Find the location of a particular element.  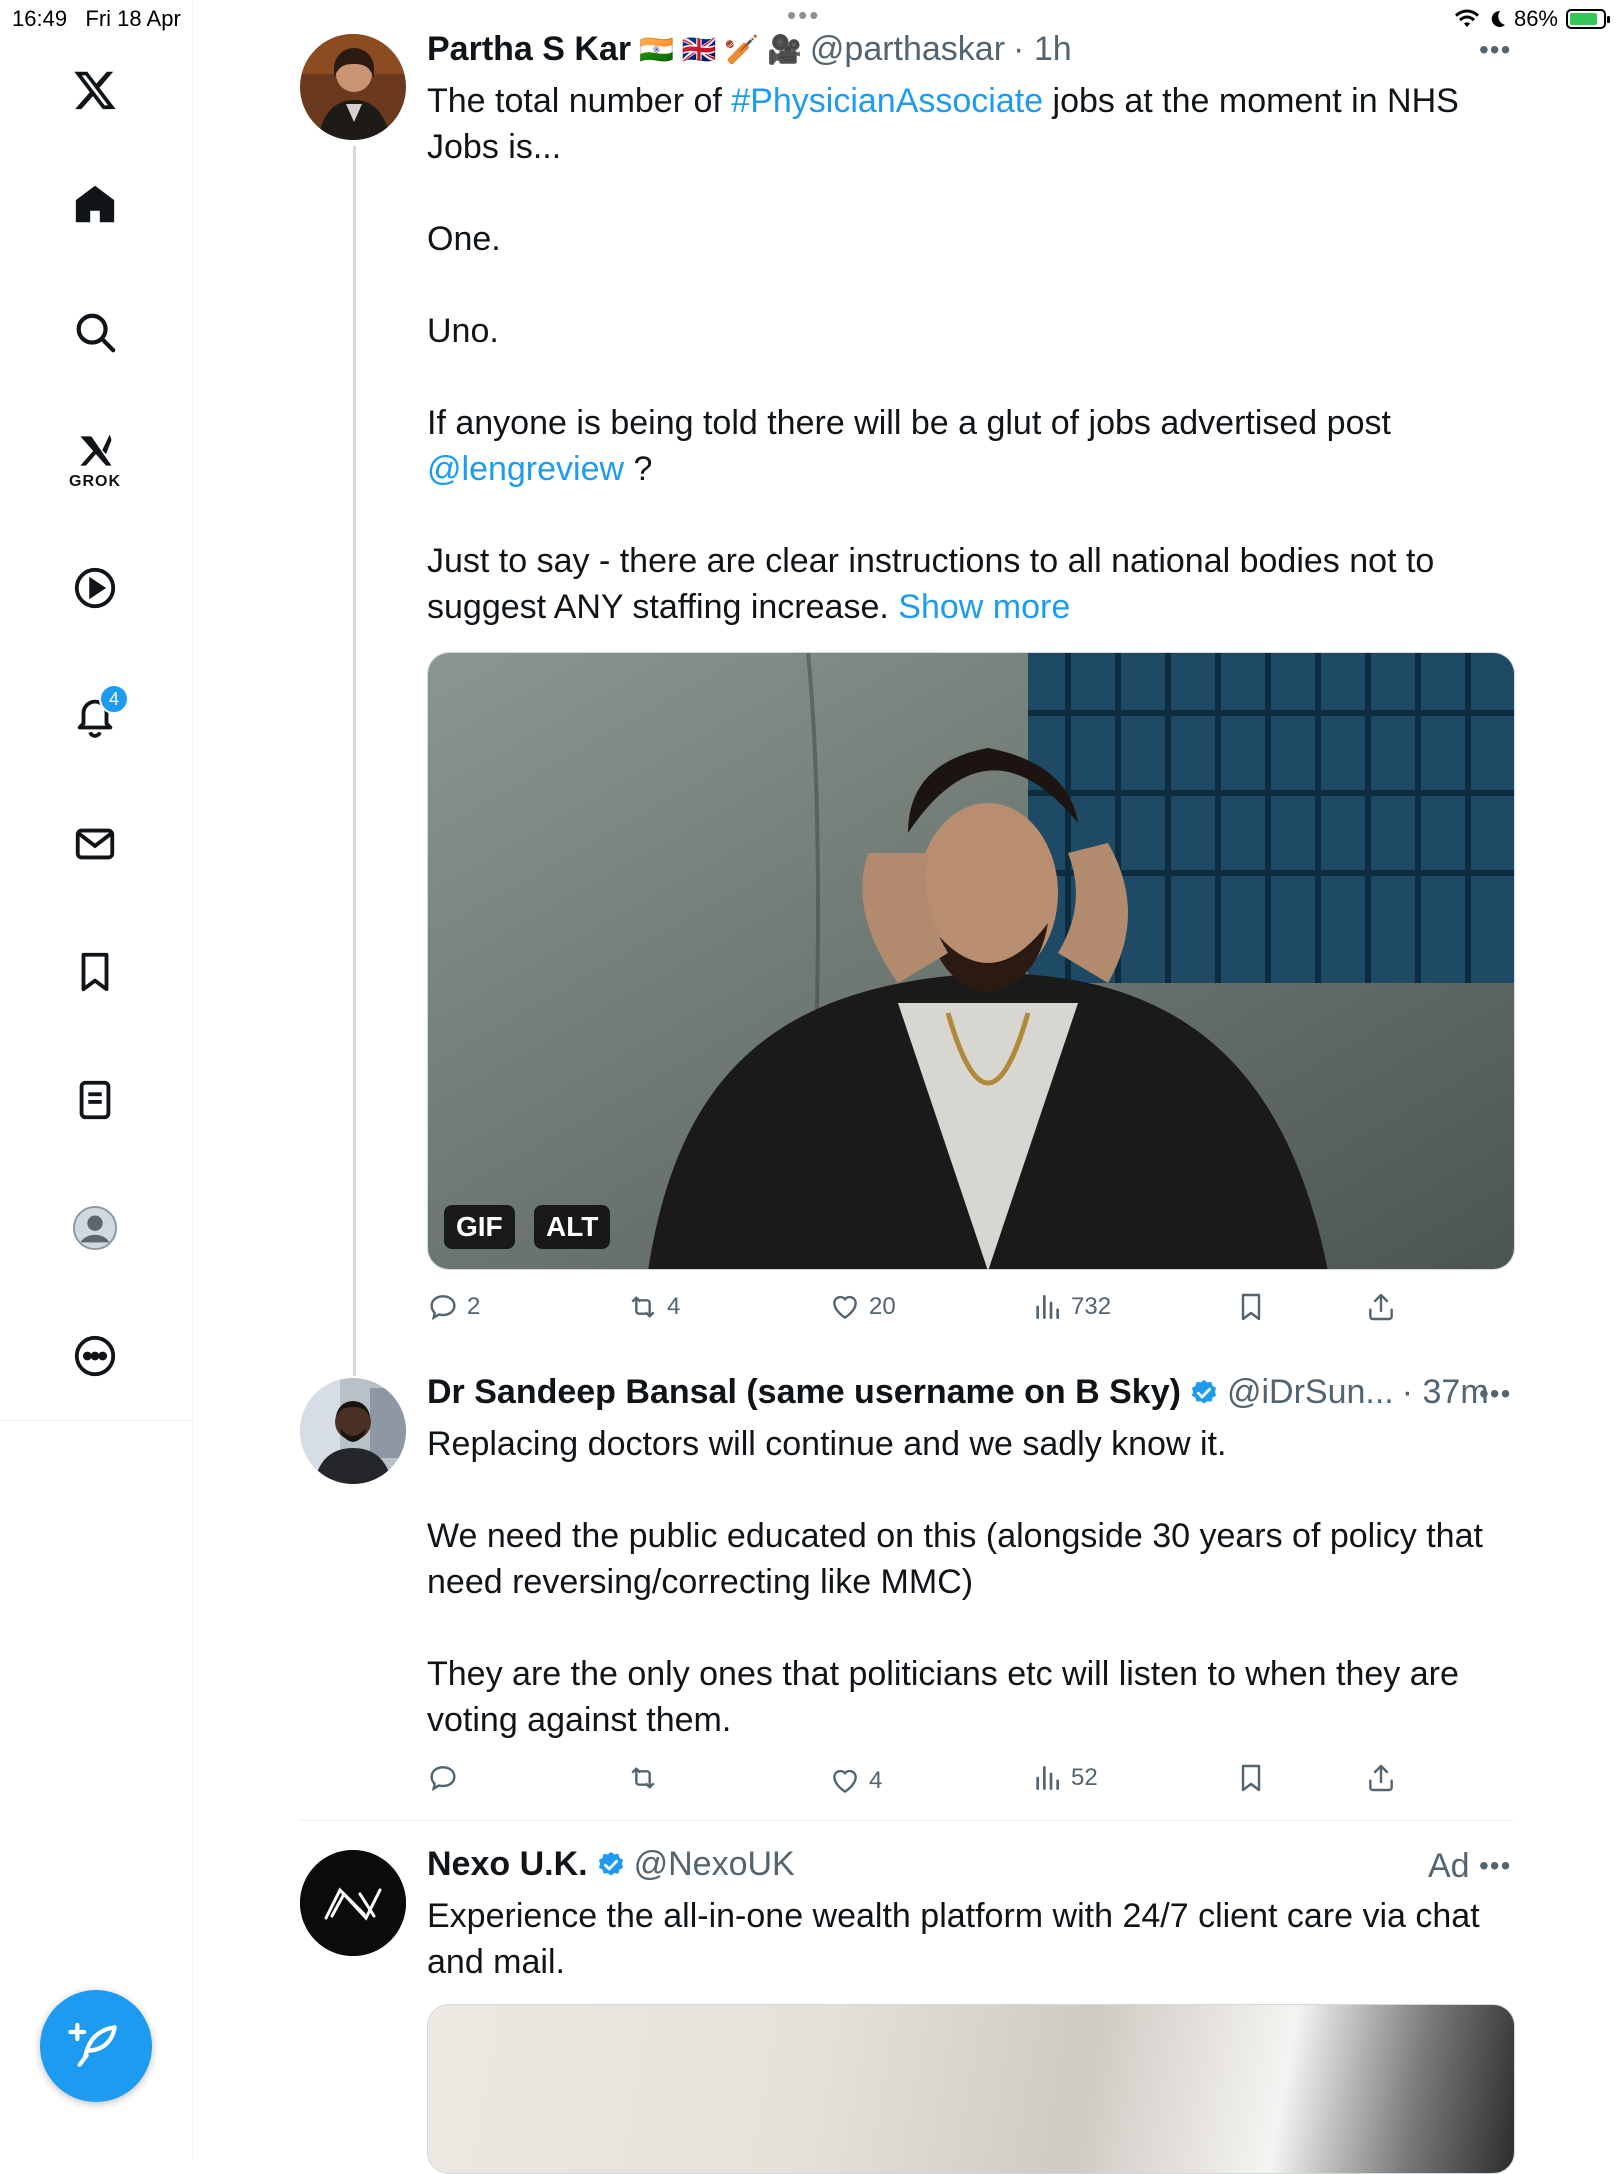

ad-label: Ad is located at coordinates (1449, 1866).